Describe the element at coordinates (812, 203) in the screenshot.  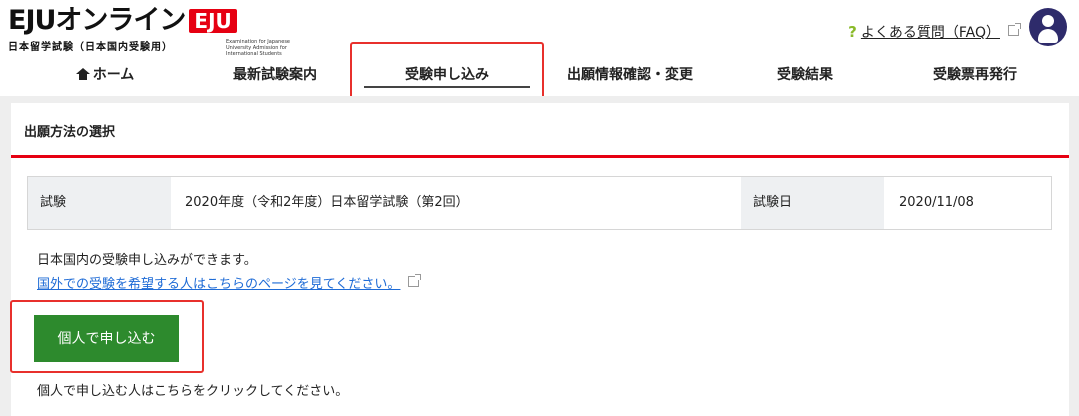
I see `exam-date-label: 試験日` at that location.